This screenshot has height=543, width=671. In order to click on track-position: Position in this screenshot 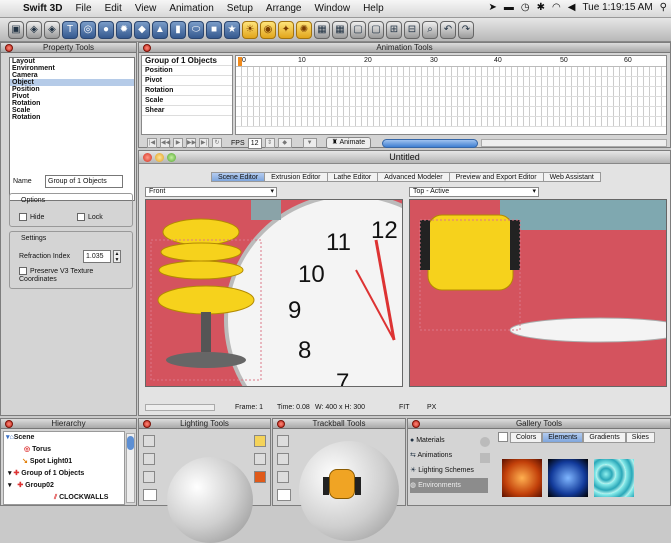, I will do `click(187, 71)`.